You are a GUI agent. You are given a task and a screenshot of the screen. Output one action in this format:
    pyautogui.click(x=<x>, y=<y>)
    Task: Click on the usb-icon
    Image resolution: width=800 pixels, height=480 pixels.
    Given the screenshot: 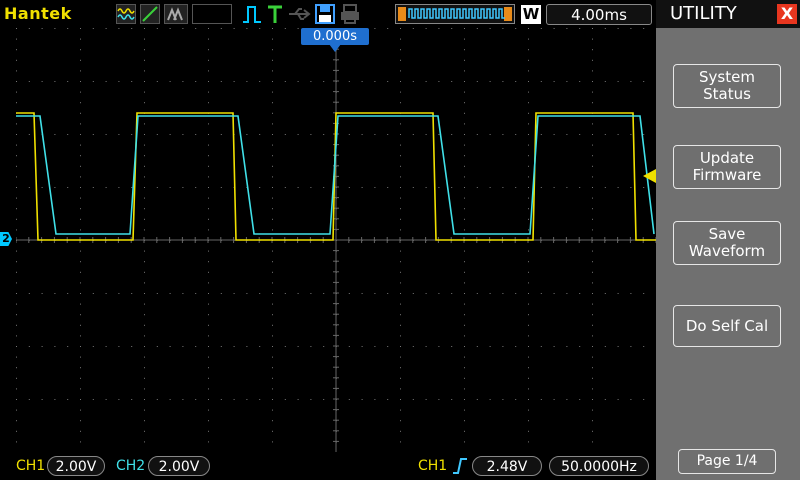 What is the action you would take?
    pyautogui.click(x=300, y=14)
    